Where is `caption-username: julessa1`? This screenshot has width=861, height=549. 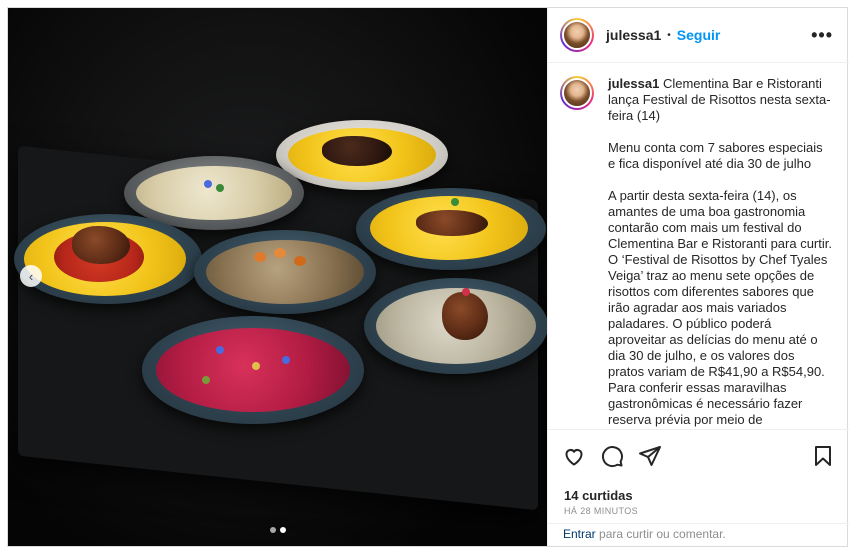
caption-username: julessa1 is located at coordinates (633, 83).